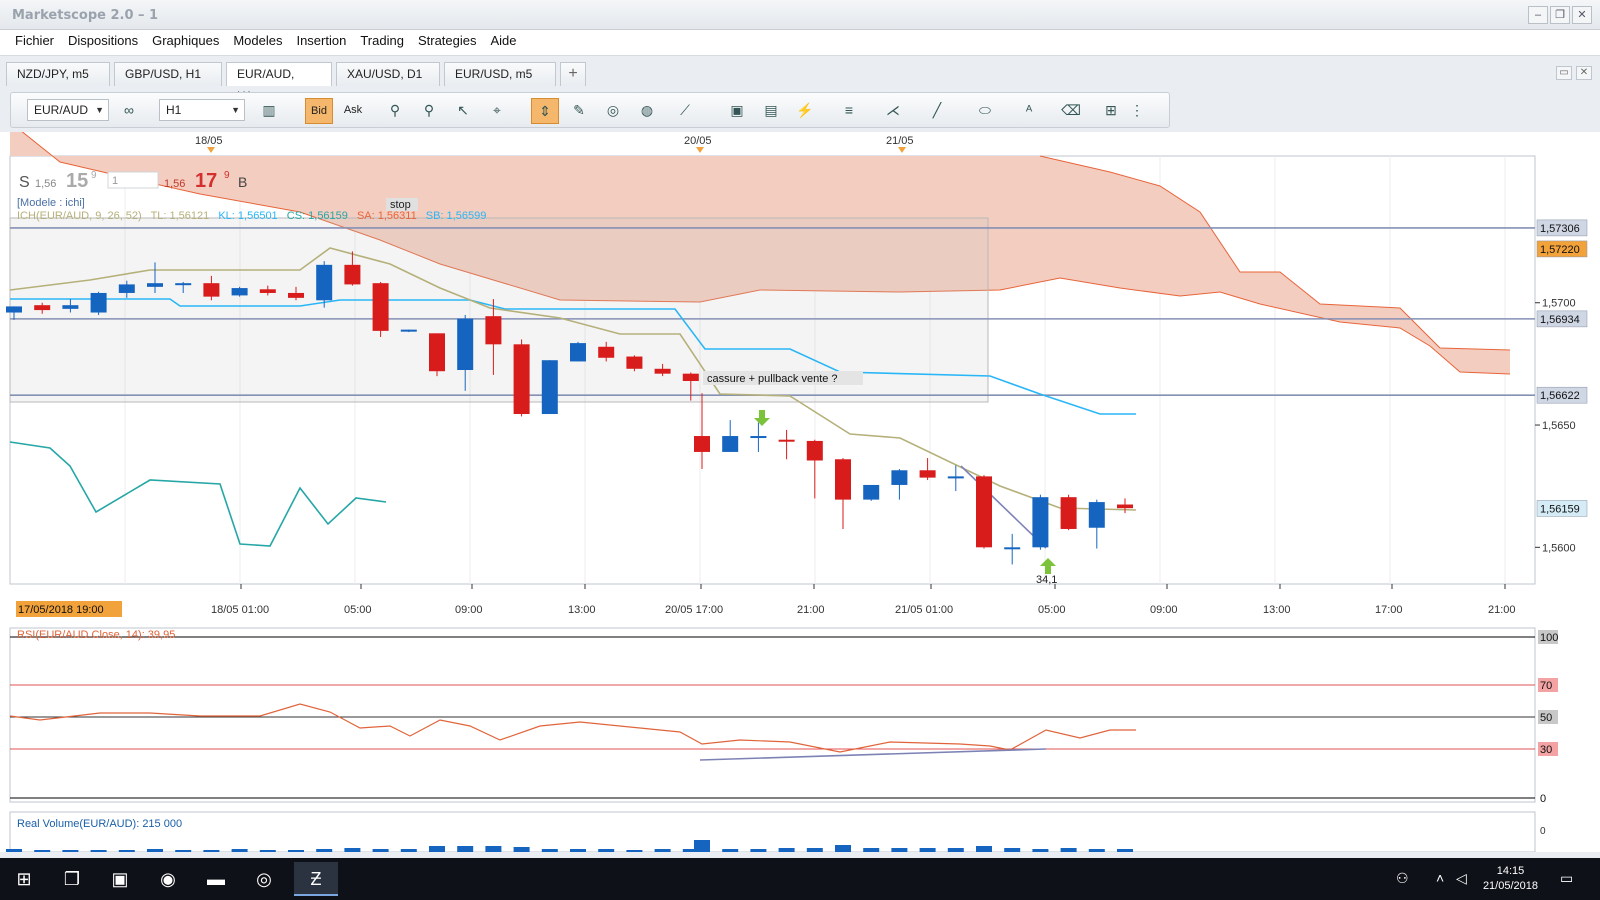 Image resolution: width=1600 pixels, height=900 pixels. I want to click on instrument-select: EUR/AUD ▼, so click(68, 110).